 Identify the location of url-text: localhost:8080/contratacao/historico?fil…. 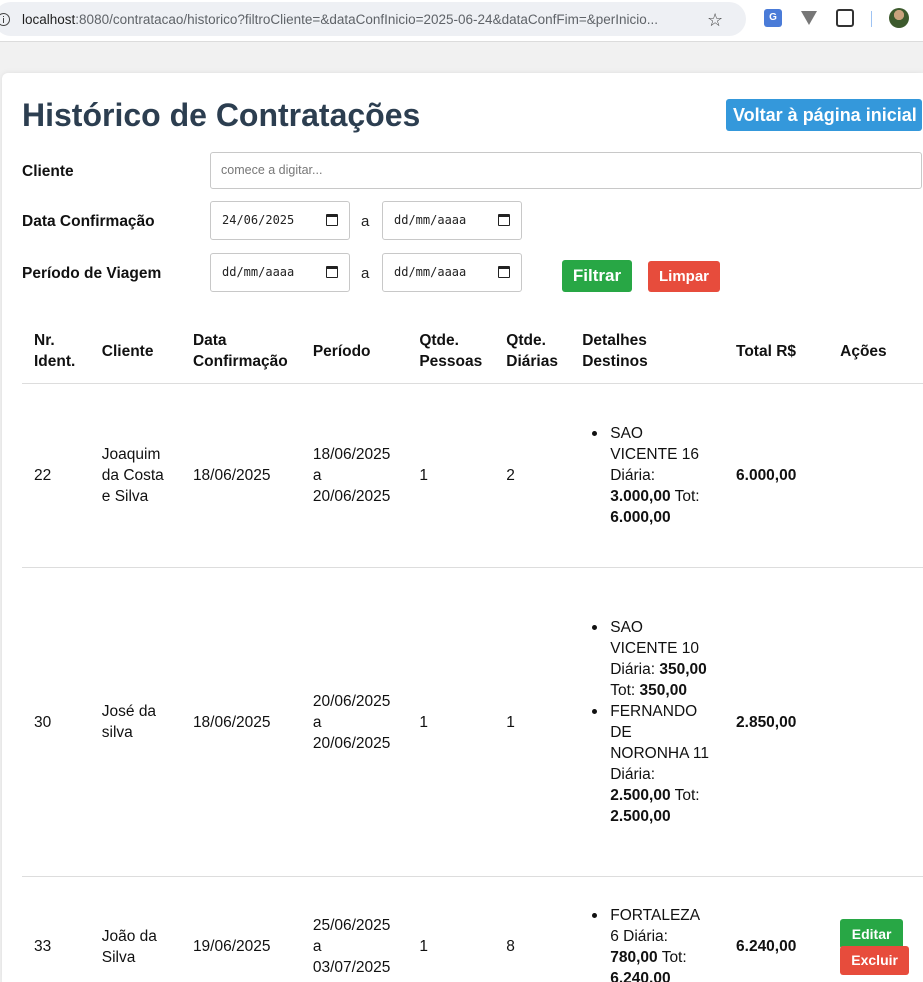
(367, 19).